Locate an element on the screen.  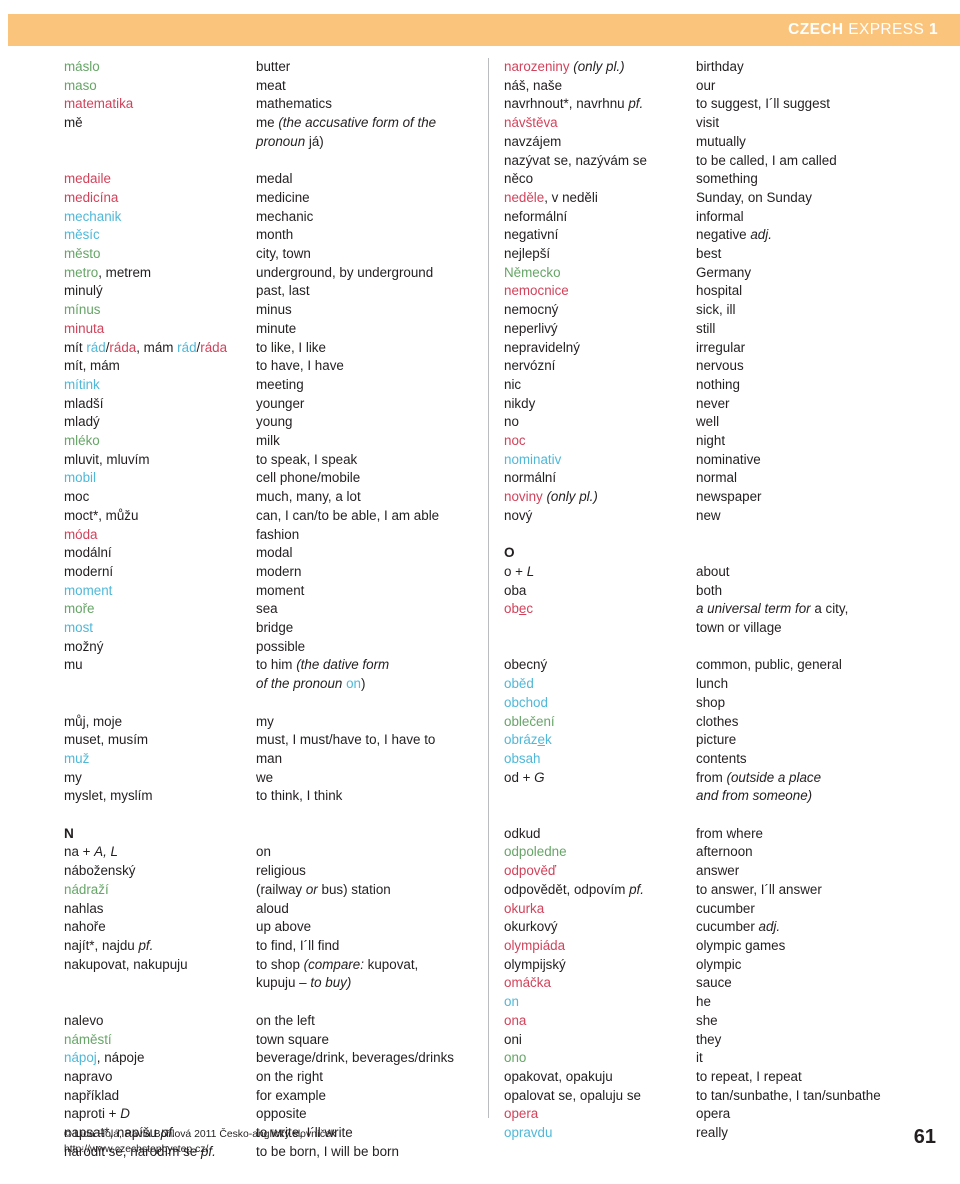
website-url: http://www.czechstepbystep.cz/ is located at coordinates (200, 1150).